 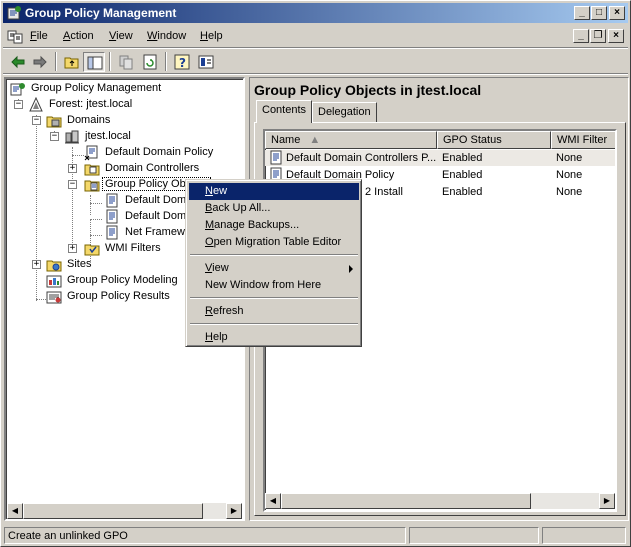 I want to click on tree-collapse-domains: −, so click(x=36, y=120).